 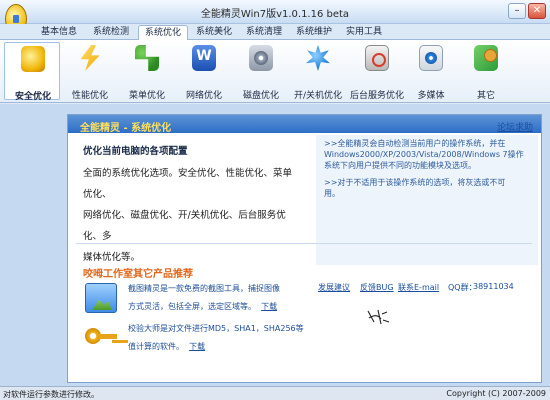 What do you see at coordinates (163, 32) in the screenshot?
I see `tab-system-optimize: 系统优化` at bounding box center [163, 32].